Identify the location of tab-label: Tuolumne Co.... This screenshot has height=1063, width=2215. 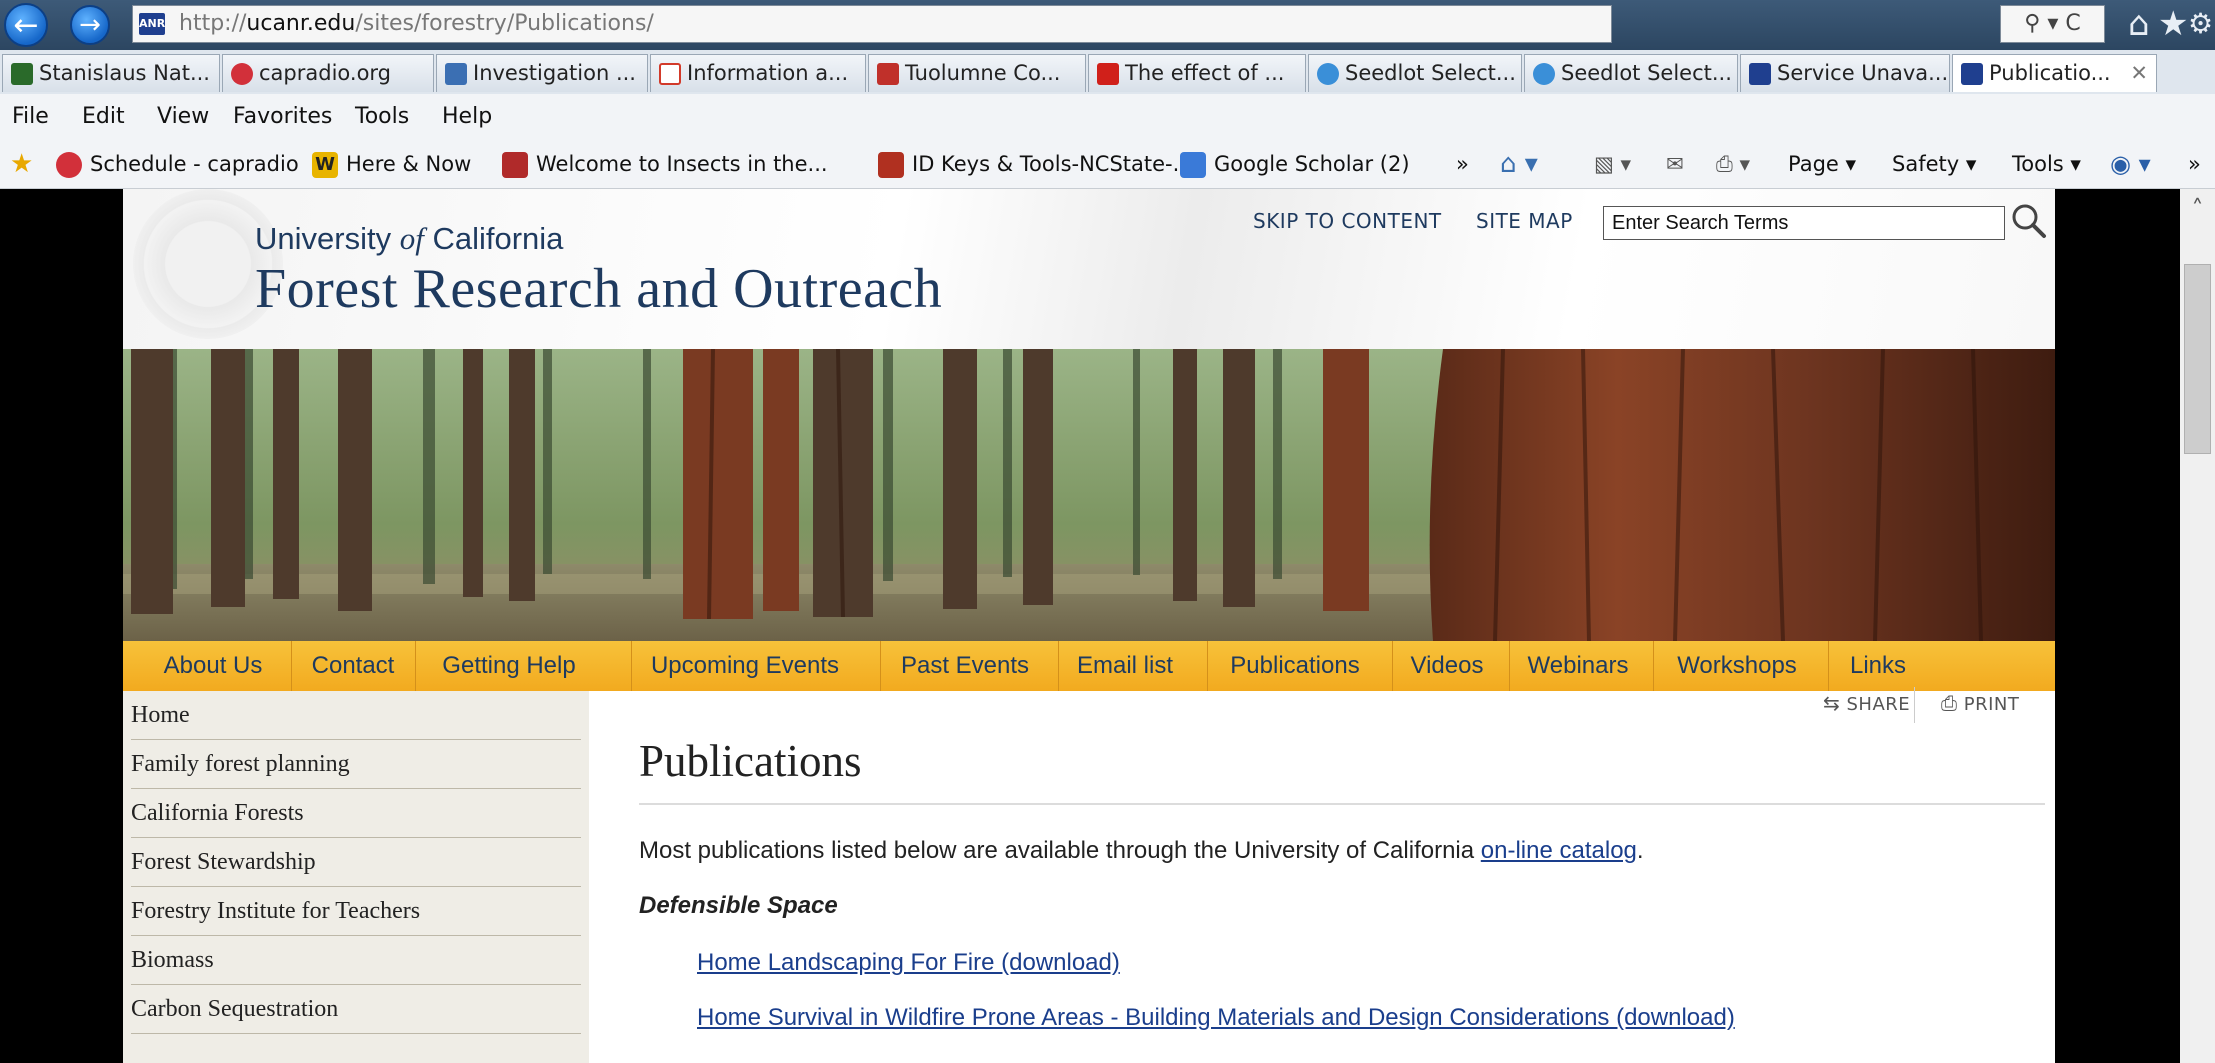
(983, 73).